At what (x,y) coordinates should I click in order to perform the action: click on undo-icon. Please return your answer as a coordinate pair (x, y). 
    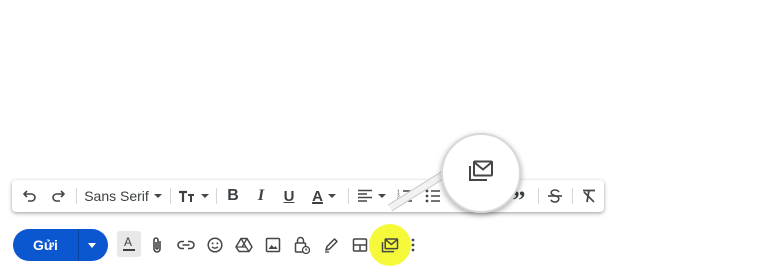
    Looking at the image, I should click on (30, 196).